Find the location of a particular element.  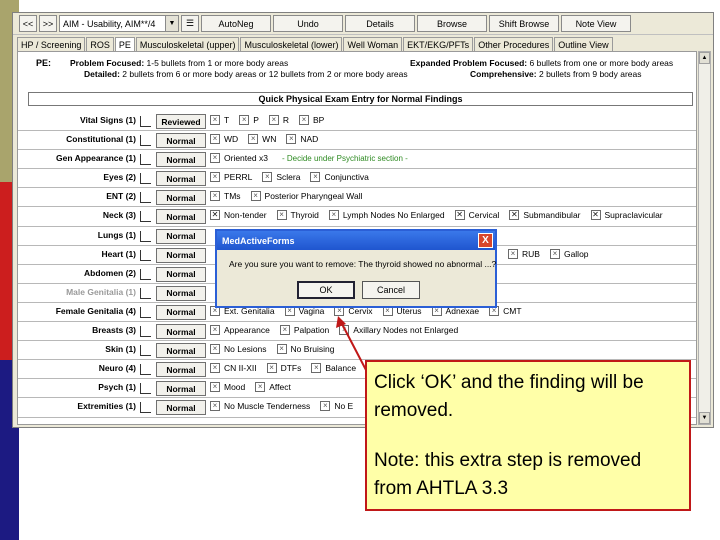

cancel-button: Cancel is located at coordinates (391, 290).